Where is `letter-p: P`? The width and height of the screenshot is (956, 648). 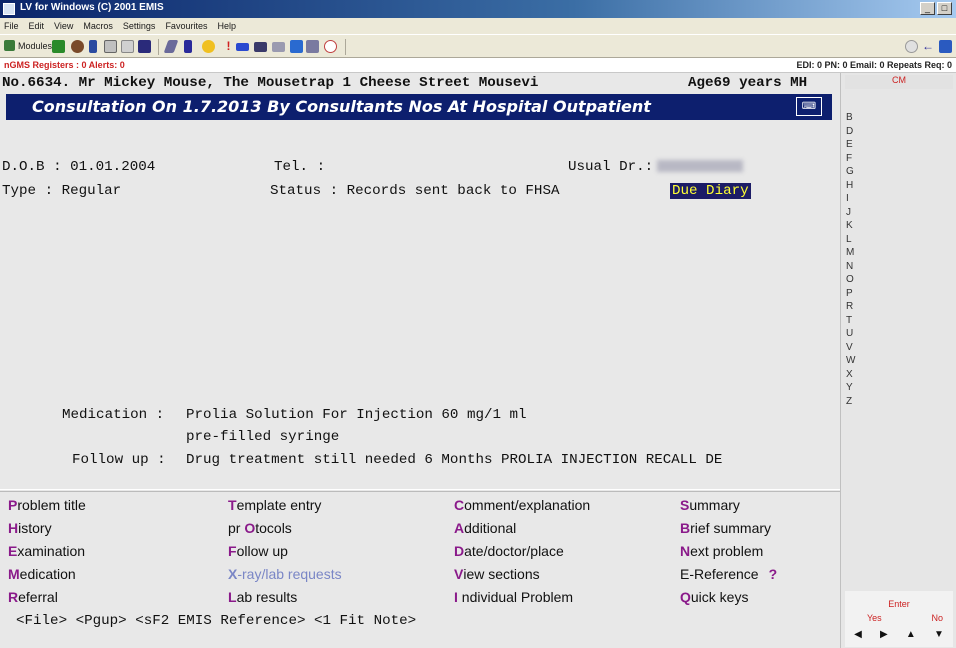 letter-p: P is located at coordinates (850, 294).